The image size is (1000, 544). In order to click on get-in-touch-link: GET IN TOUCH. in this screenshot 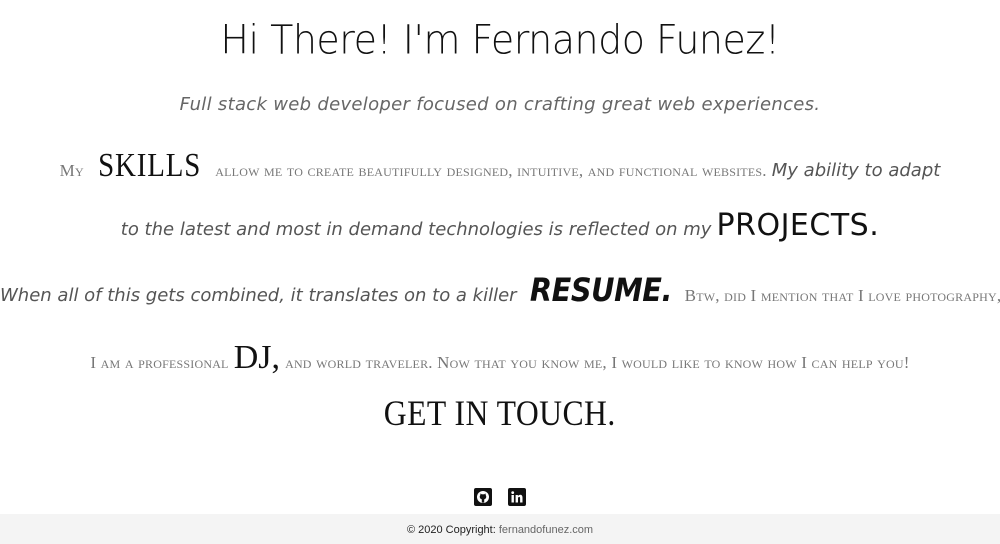, I will do `click(500, 413)`.